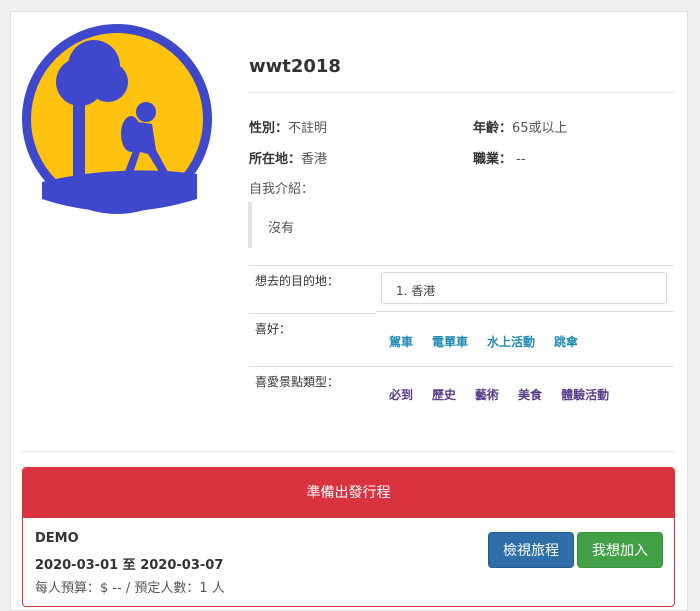  What do you see at coordinates (493, 159) in the screenshot?
I see `job-label: 職業：` at bounding box center [493, 159].